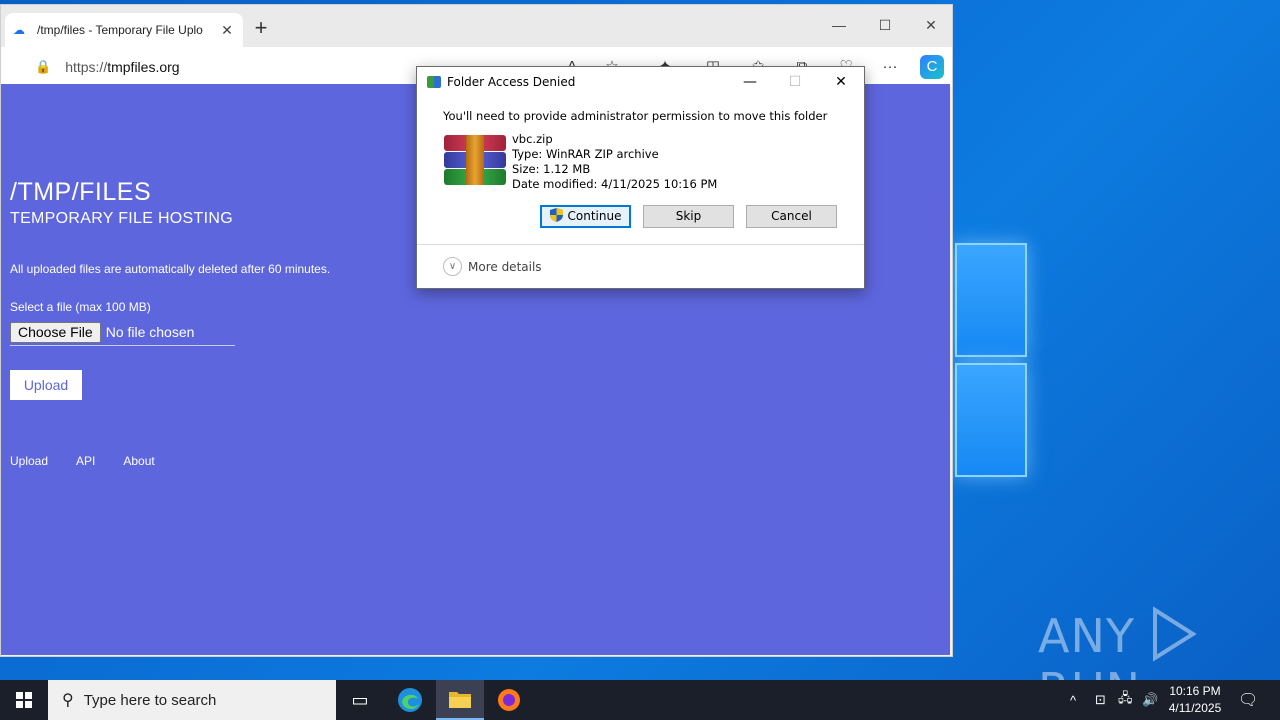 This screenshot has height=720, width=1280. What do you see at coordinates (434, 82) in the screenshot?
I see `move-folder-icon` at bounding box center [434, 82].